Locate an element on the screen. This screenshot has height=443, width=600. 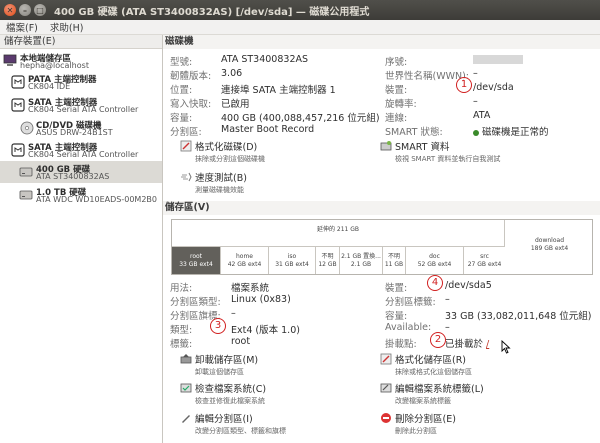
sidebar-item-sata-controller-2: SATA 主端控制器 CK804 Serial ATA Controller is located at coordinates (81, 150).